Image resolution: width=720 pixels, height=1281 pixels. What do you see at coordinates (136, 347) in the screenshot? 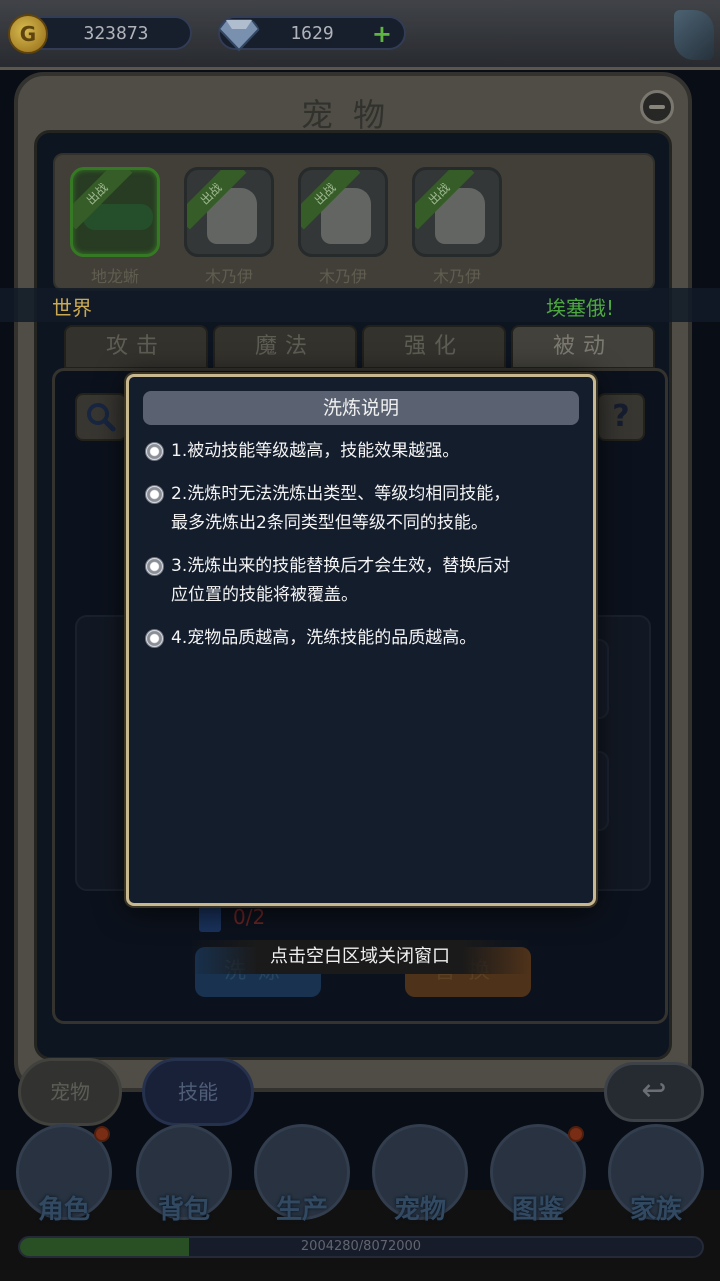
I see `tab-attack: 攻击` at bounding box center [136, 347].